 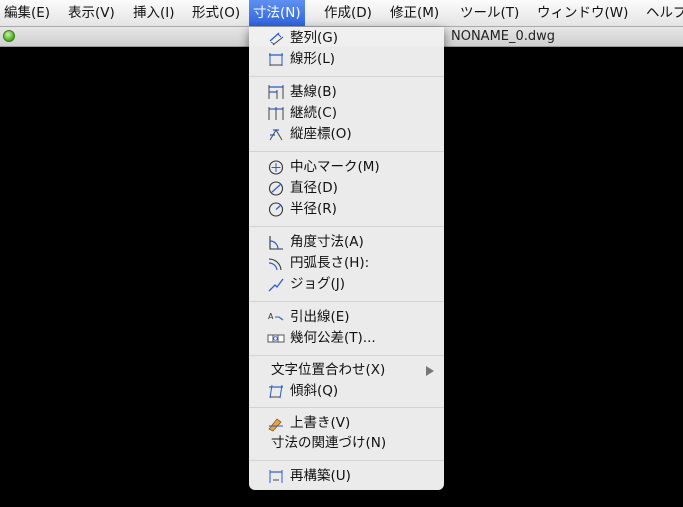 What do you see at coordinates (276, 39) in the screenshot?
I see `aligned-dimension-icon` at bounding box center [276, 39].